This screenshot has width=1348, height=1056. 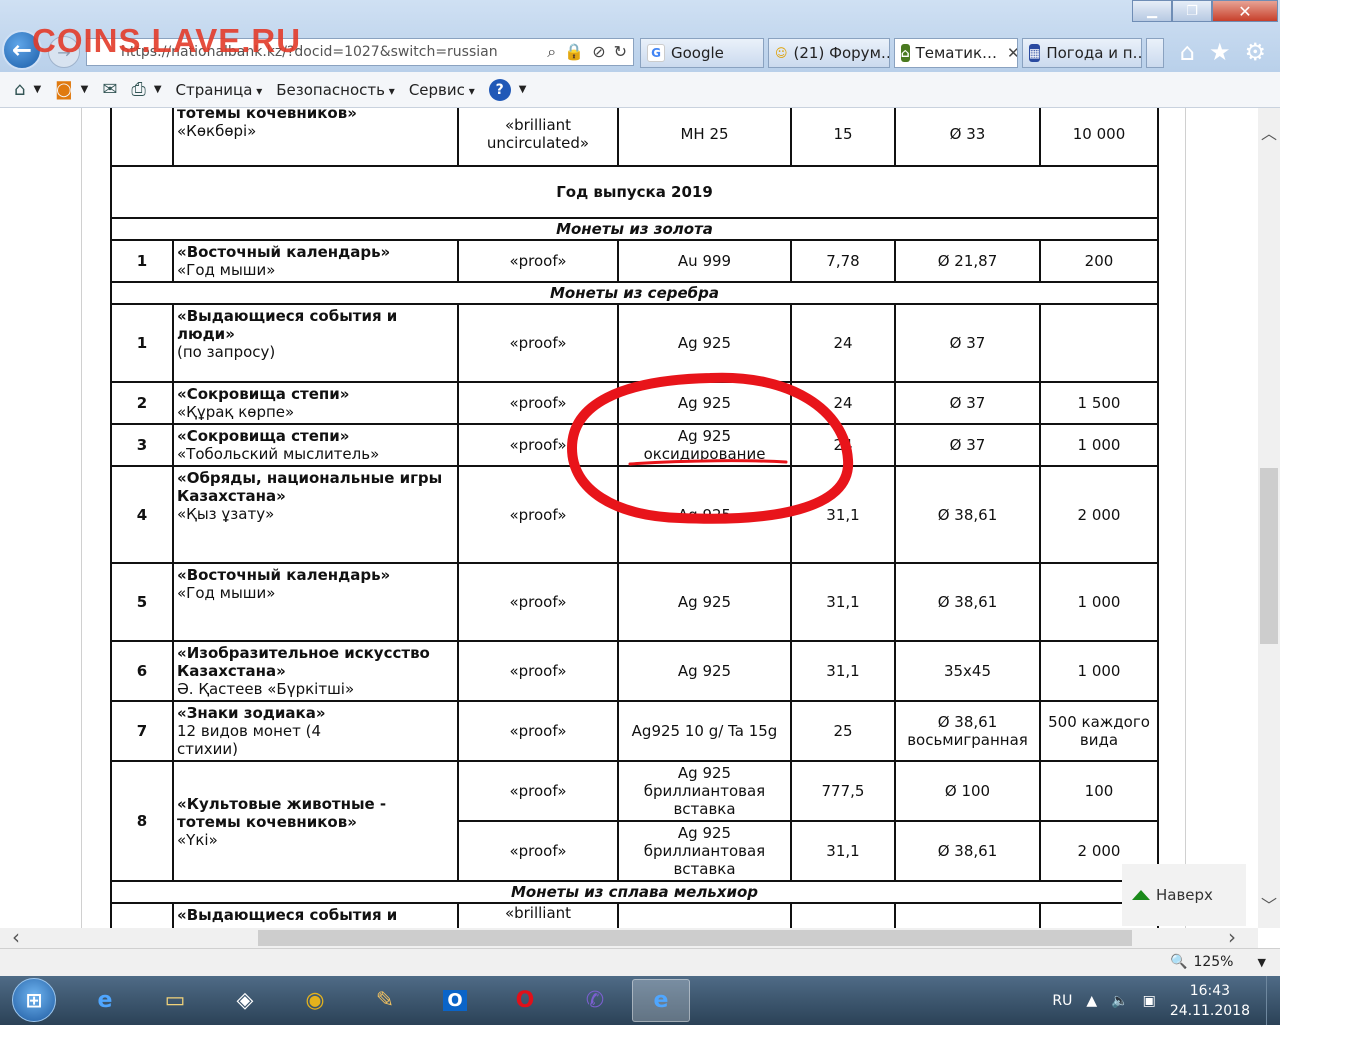 What do you see at coordinates (1255, 52) in the screenshot?
I see `settings-gear-icon: ⚙` at bounding box center [1255, 52].